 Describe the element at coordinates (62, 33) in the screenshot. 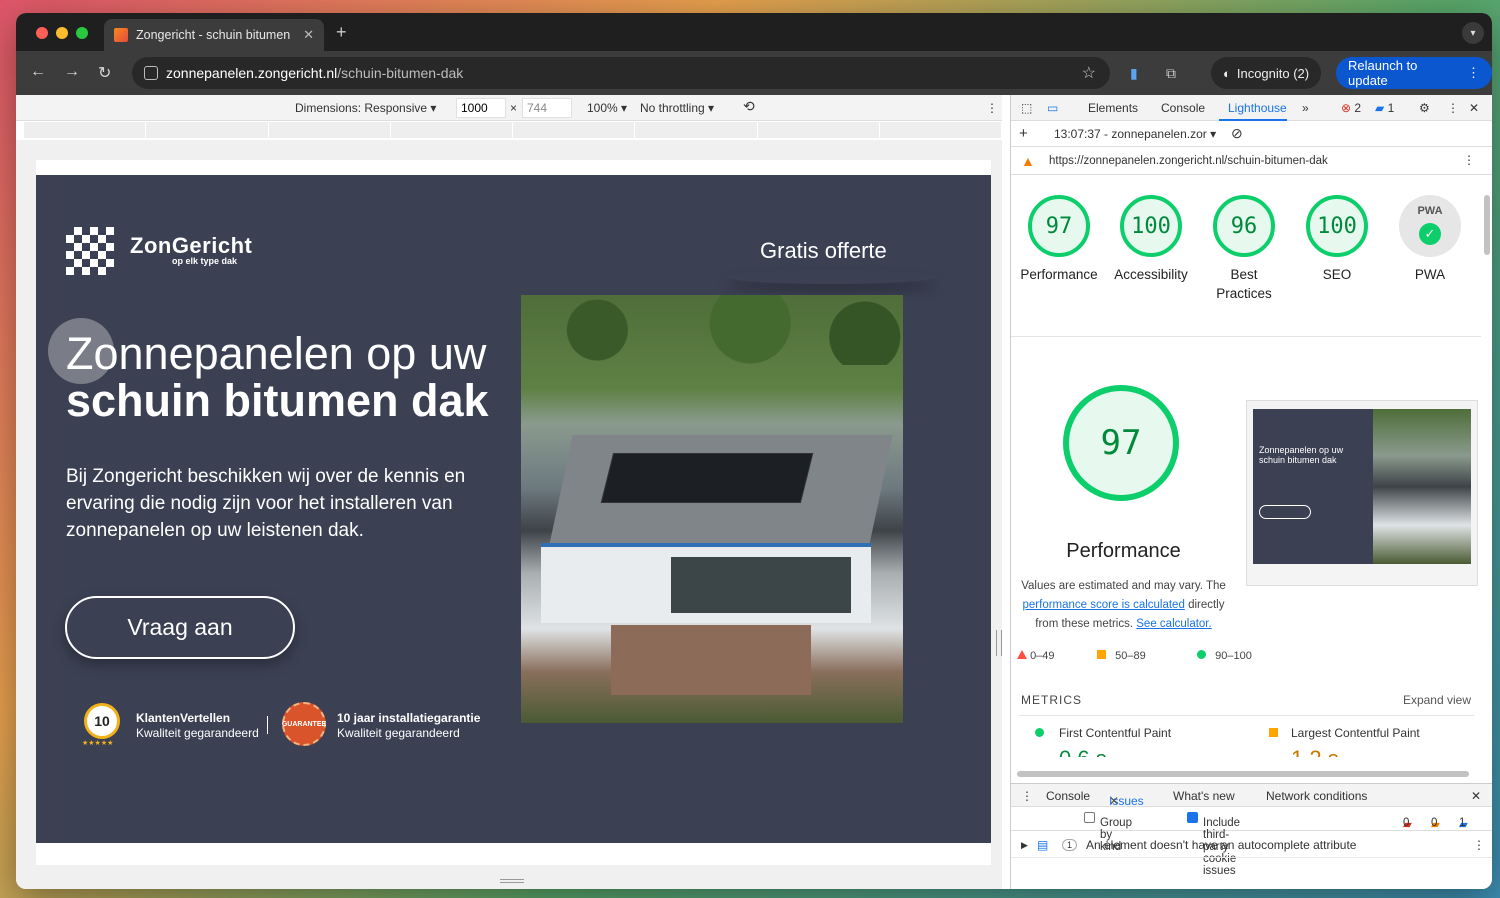

I see `minimize-window-button` at that location.